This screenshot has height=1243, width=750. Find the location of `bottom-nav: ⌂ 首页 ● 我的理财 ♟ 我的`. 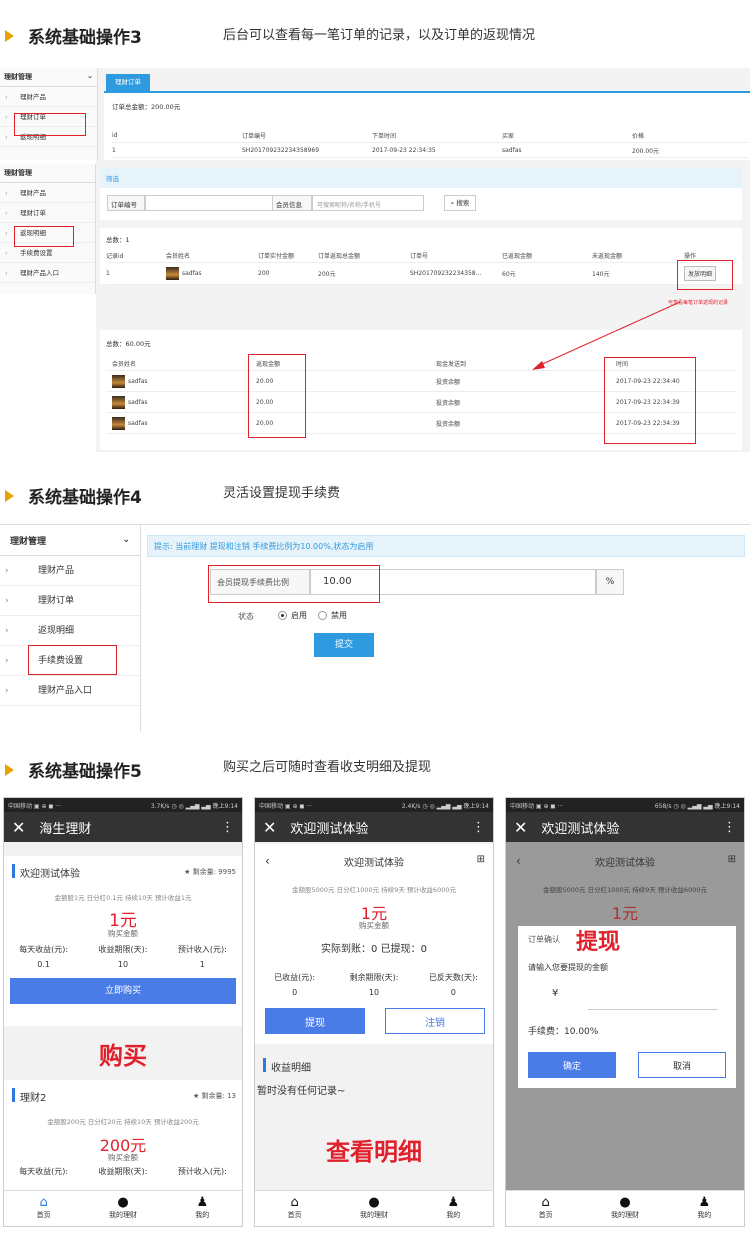

bottom-nav: ⌂ 首页 ● 我的理财 ♟ 我的 is located at coordinates (625, 1208).